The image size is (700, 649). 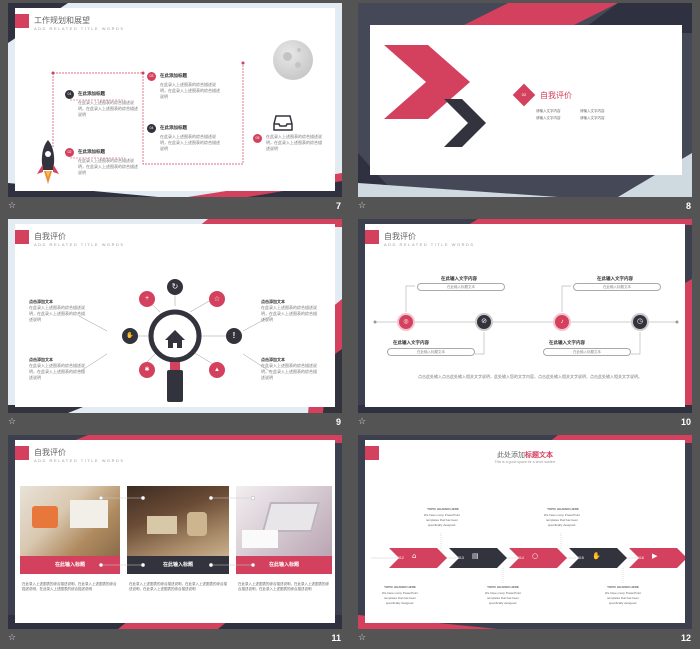 I want to click on video-icon: ▶, so click(x=655, y=556).